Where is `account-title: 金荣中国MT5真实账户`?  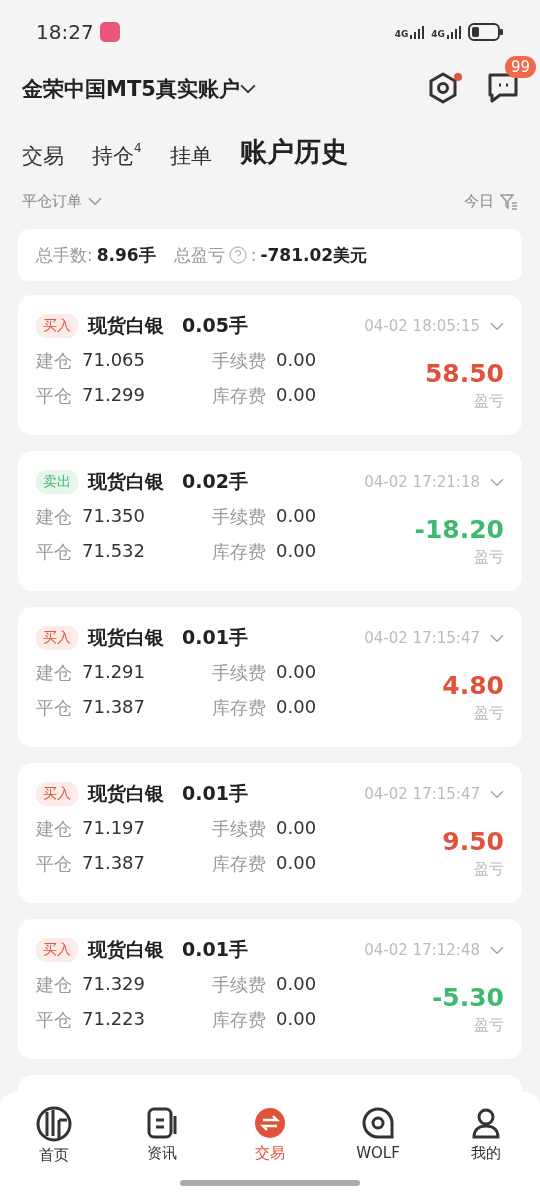
account-title: 金荣中国MT5真实账户 is located at coordinates (131, 89).